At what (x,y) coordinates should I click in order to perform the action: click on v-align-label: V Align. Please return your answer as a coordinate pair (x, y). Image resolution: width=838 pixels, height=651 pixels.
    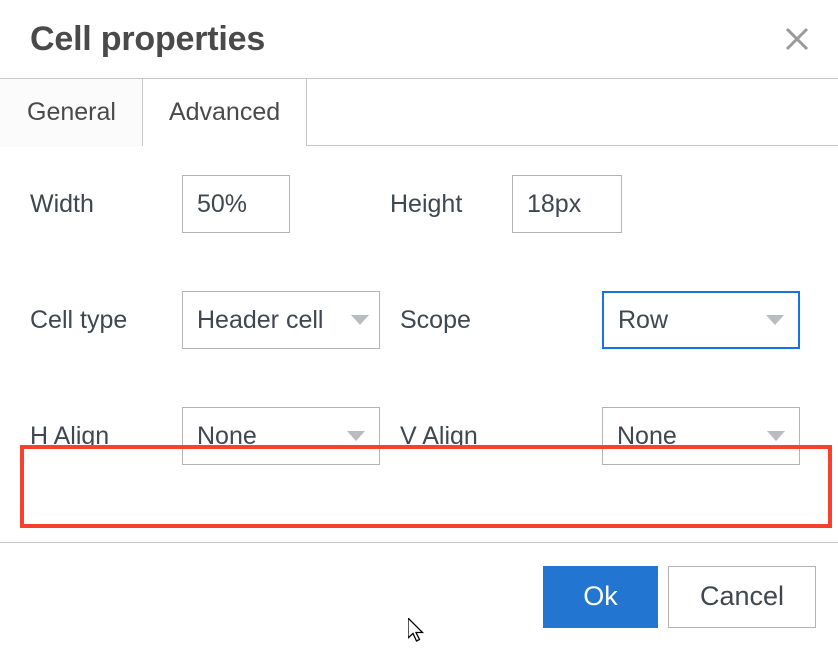
    Looking at the image, I should click on (439, 435).